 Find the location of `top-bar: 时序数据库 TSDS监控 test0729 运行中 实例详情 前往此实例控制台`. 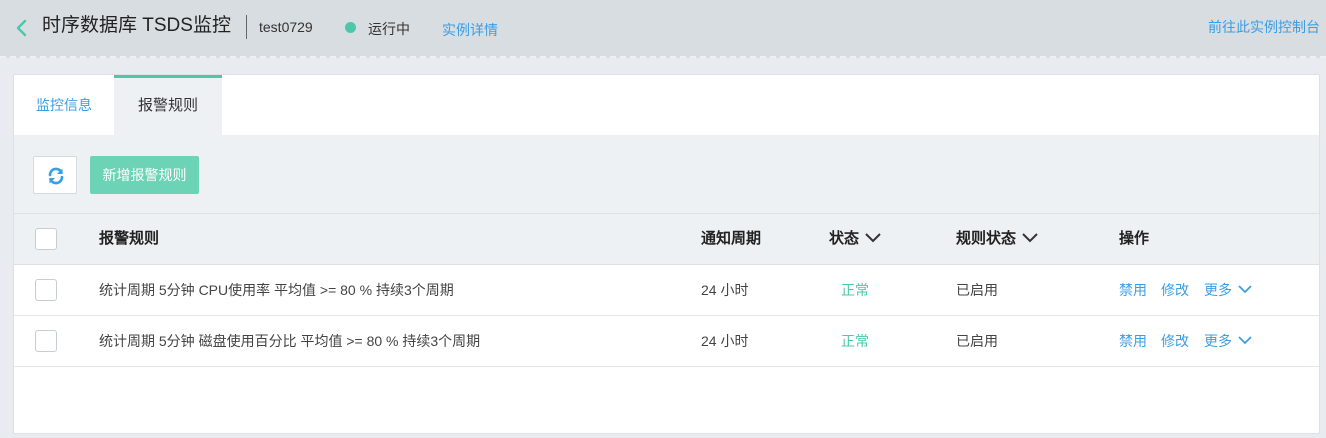

top-bar: 时序数据库 TSDS监控 test0729 运行中 实例详情 前往此实例控制台 is located at coordinates (663, 29).